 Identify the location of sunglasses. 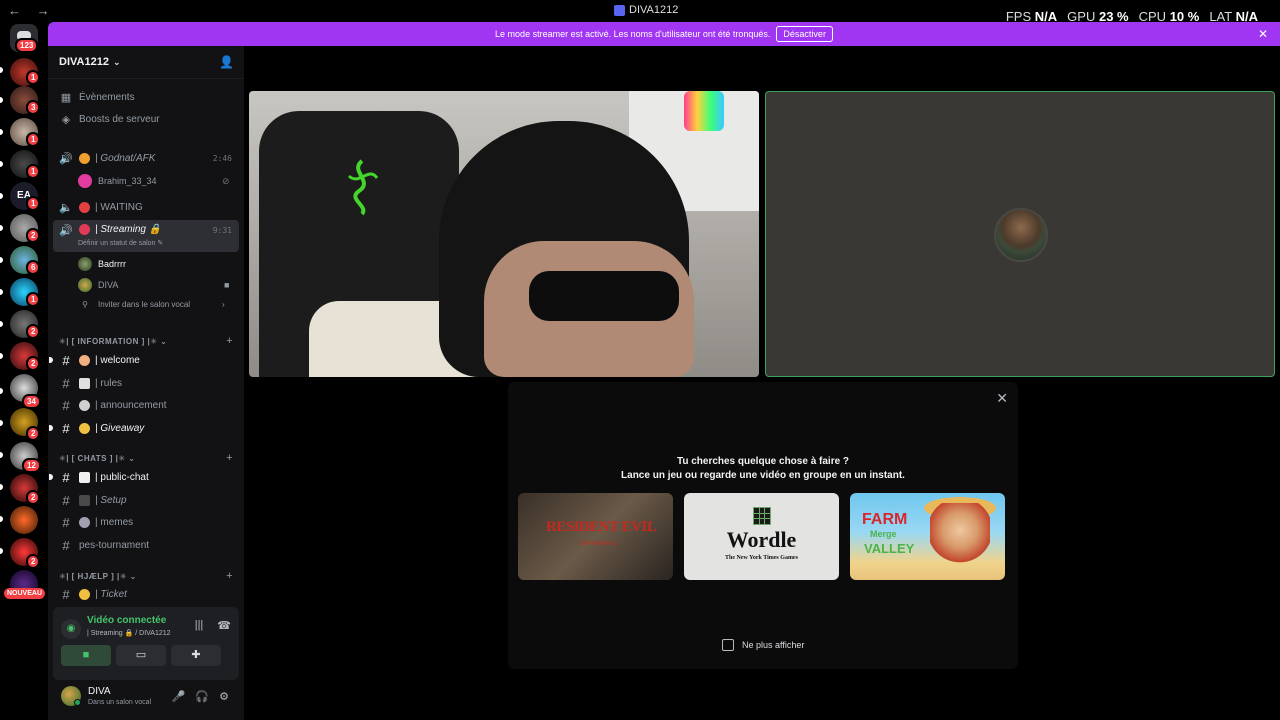
(604, 296).